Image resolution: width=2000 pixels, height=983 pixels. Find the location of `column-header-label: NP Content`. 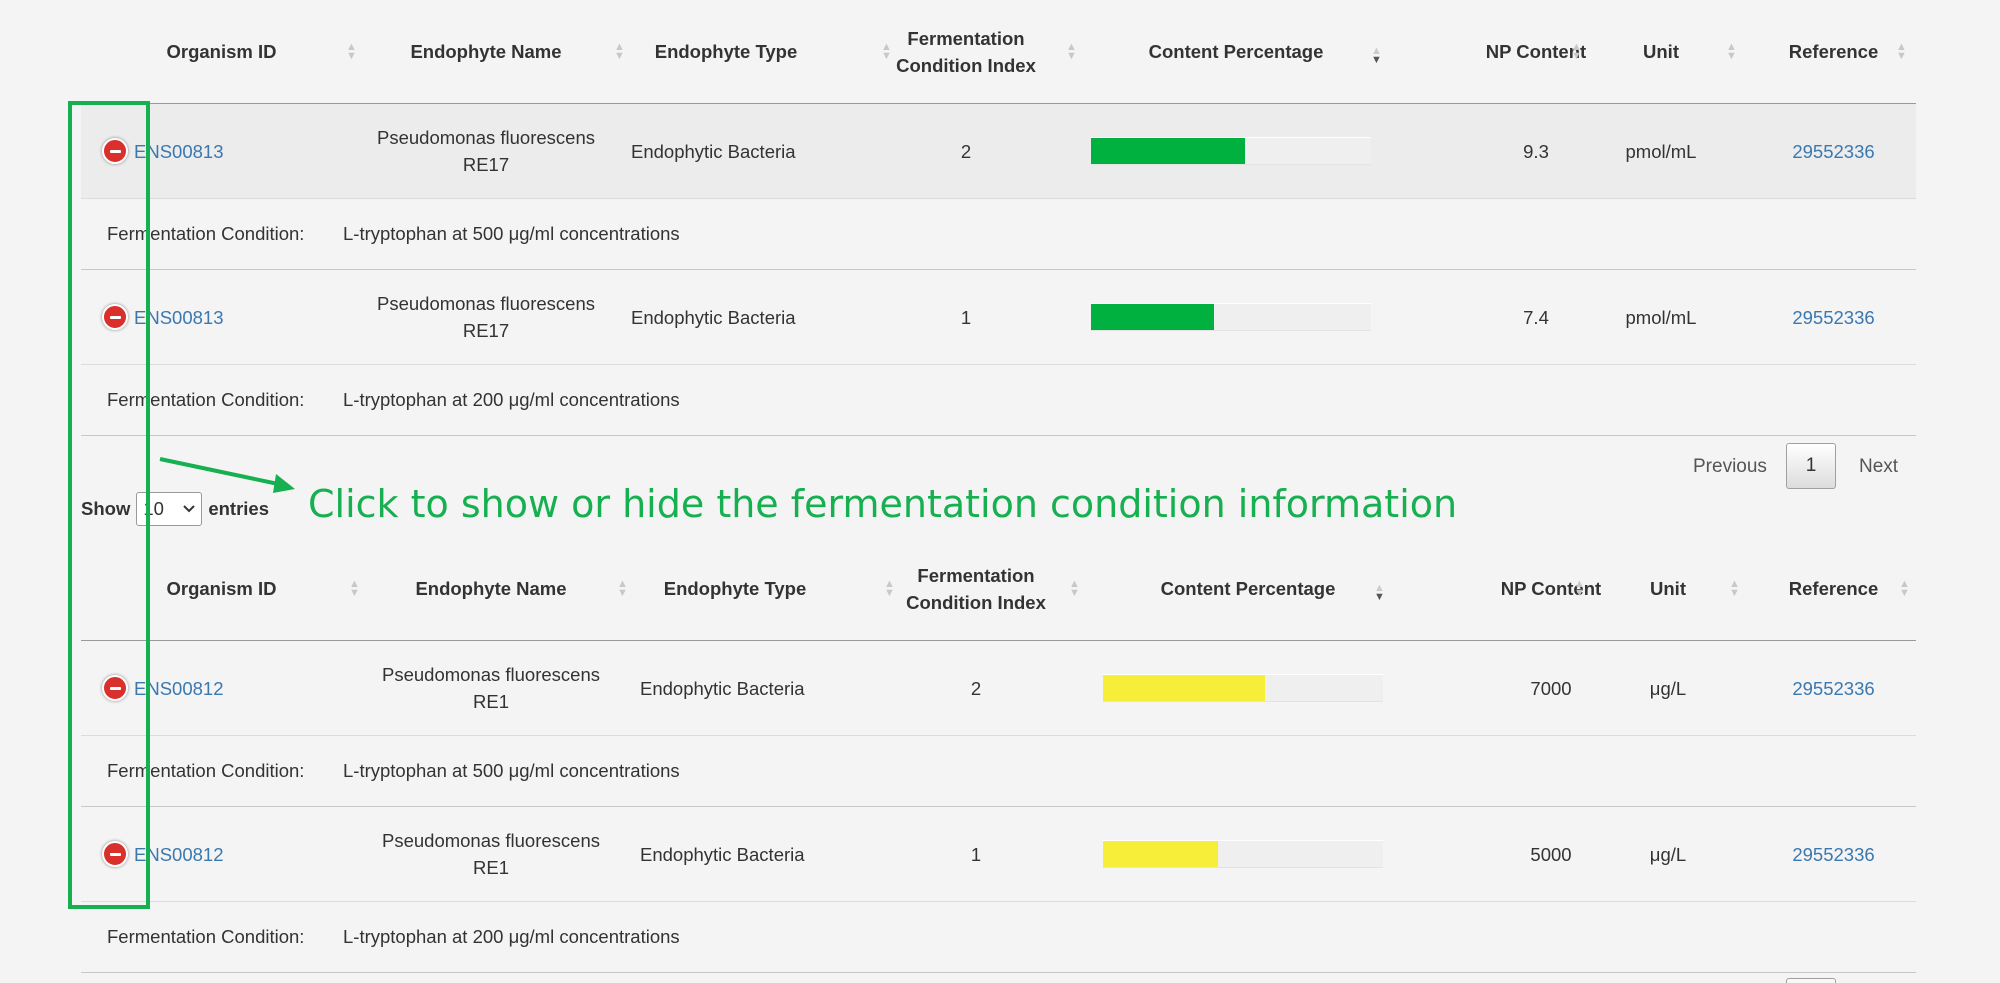

column-header-label: NP Content is located at coordinates (1551, 588).